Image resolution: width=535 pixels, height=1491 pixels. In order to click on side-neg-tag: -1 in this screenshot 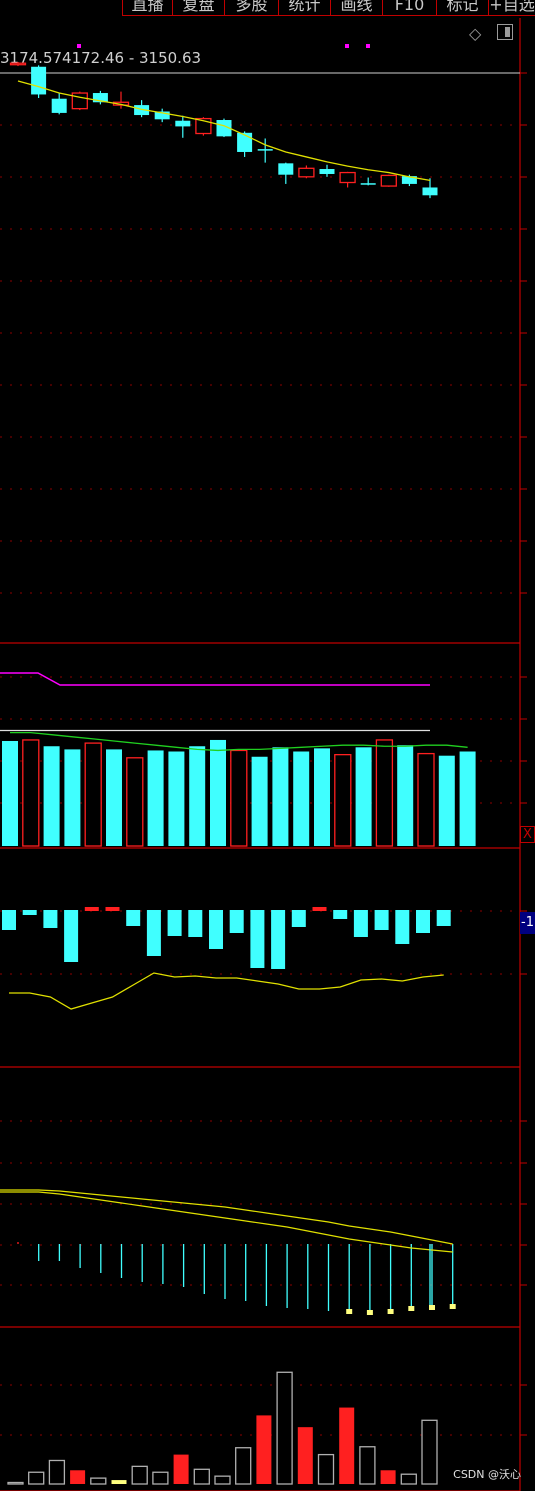, I will do `click(527, 923)`.